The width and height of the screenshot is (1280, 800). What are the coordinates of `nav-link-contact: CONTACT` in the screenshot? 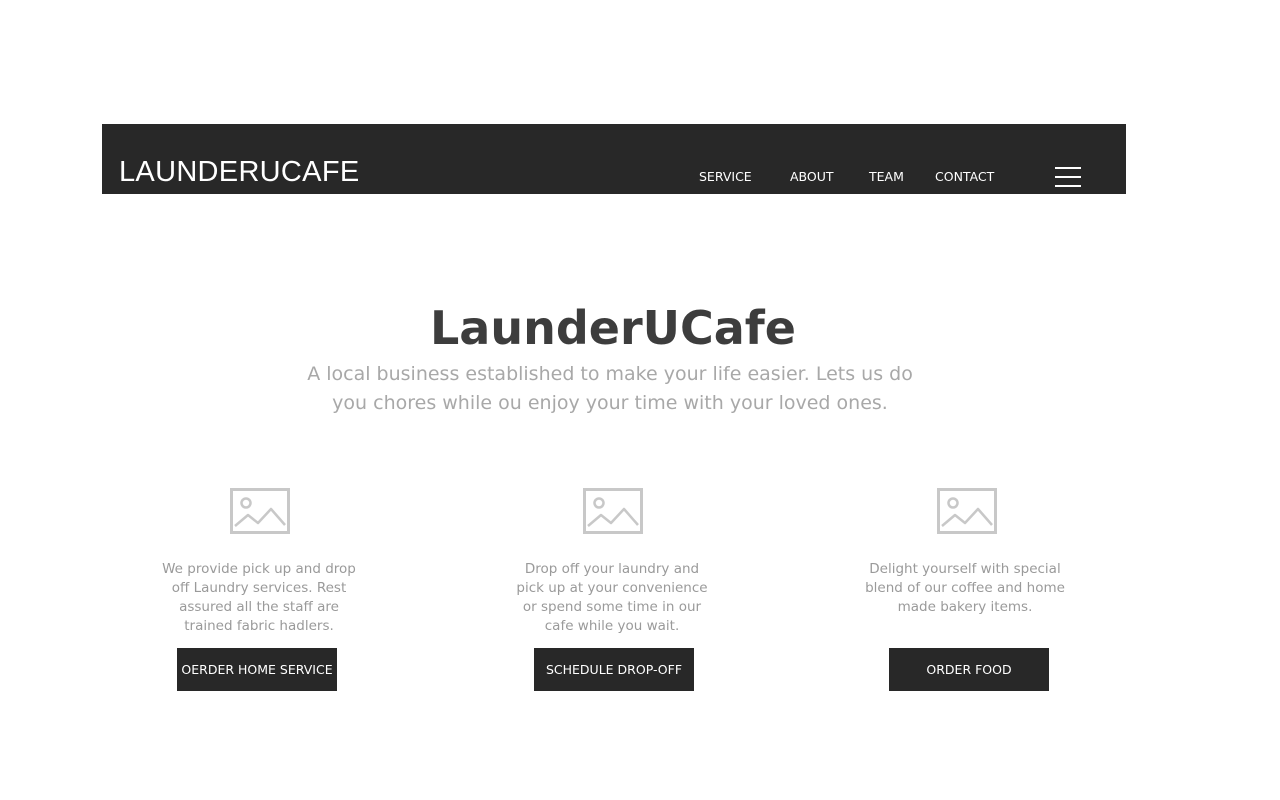 It's located at (964, 177).